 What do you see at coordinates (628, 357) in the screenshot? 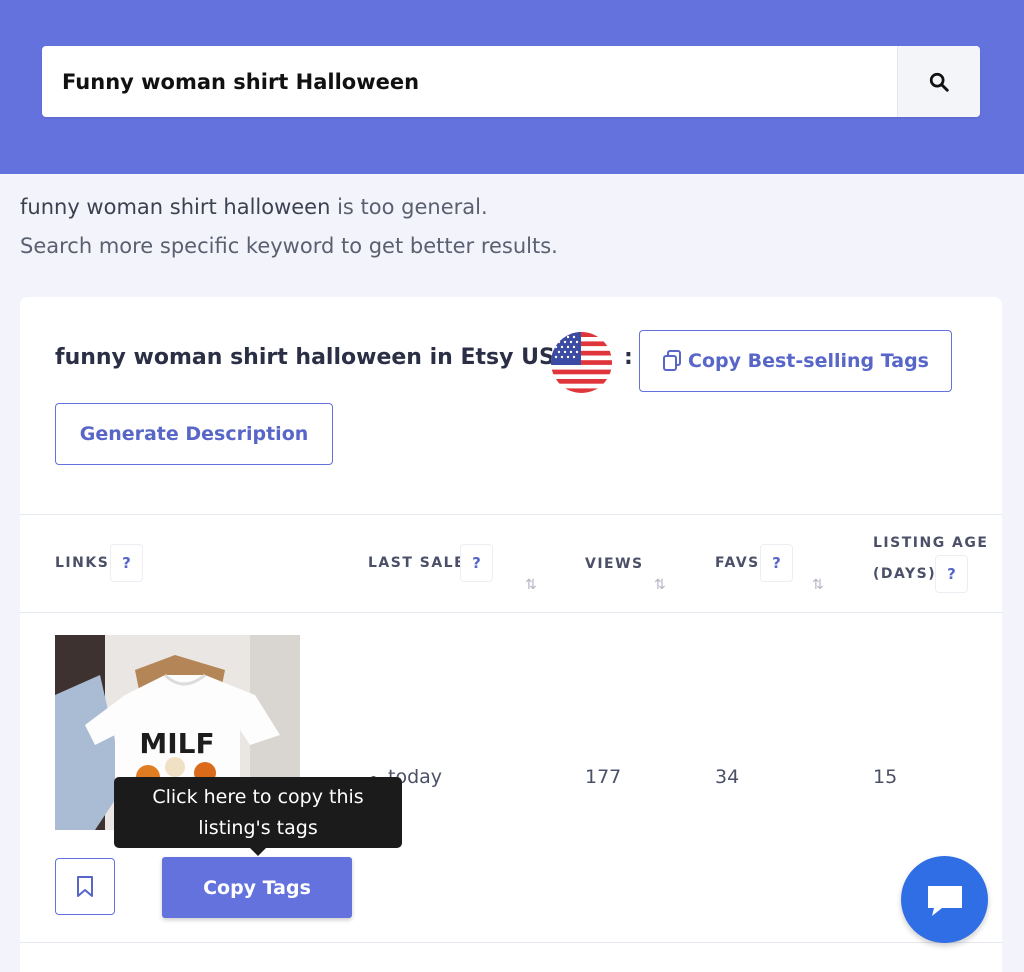
I see `title-colon: :` at bounding box center [628, 357].